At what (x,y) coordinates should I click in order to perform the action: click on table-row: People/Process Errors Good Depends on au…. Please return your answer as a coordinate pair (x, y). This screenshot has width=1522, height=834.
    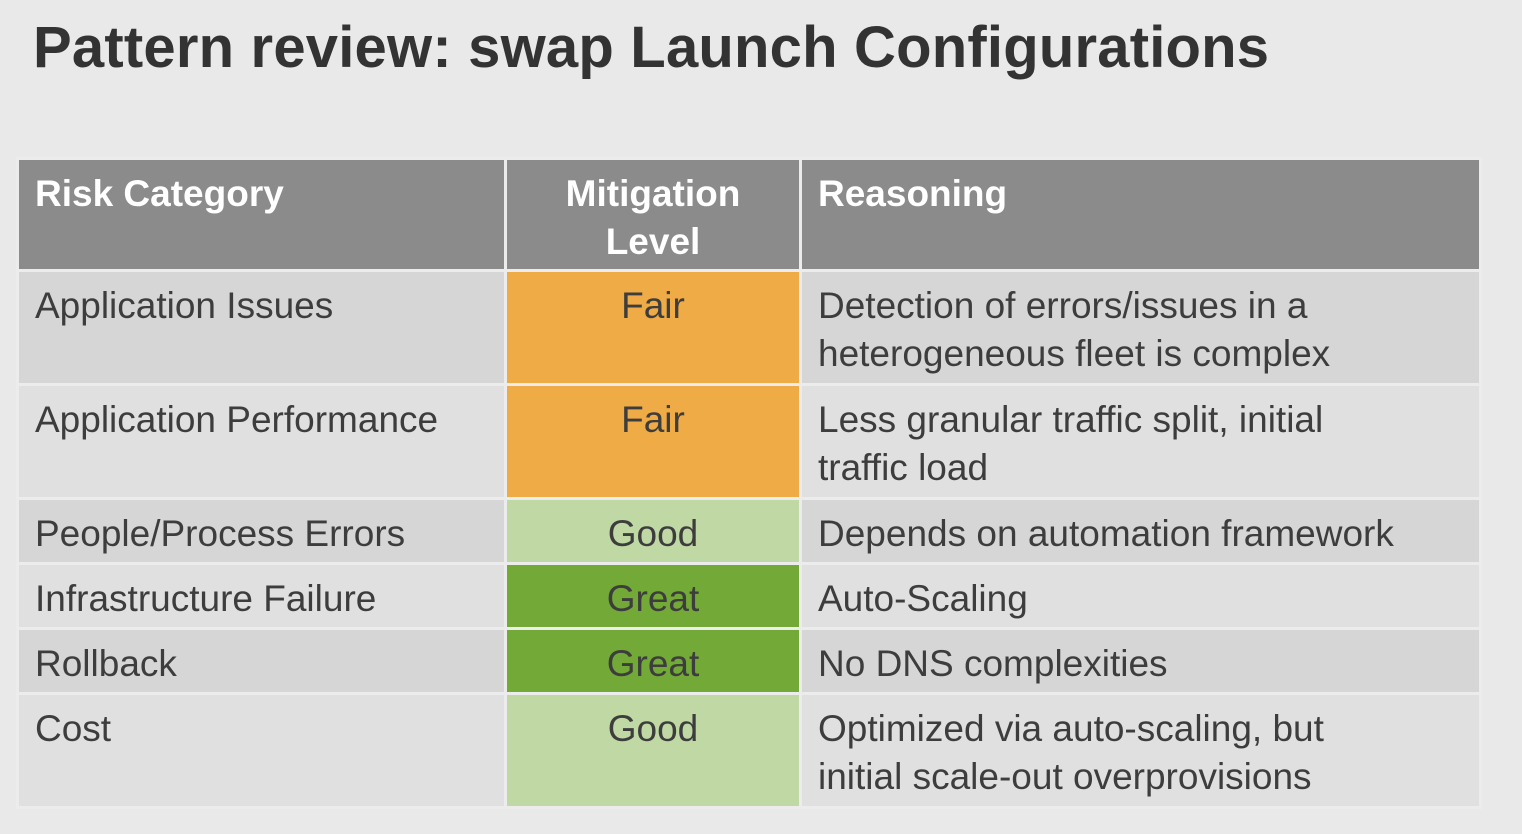
    Looking at the image, I should click on (749, 531).